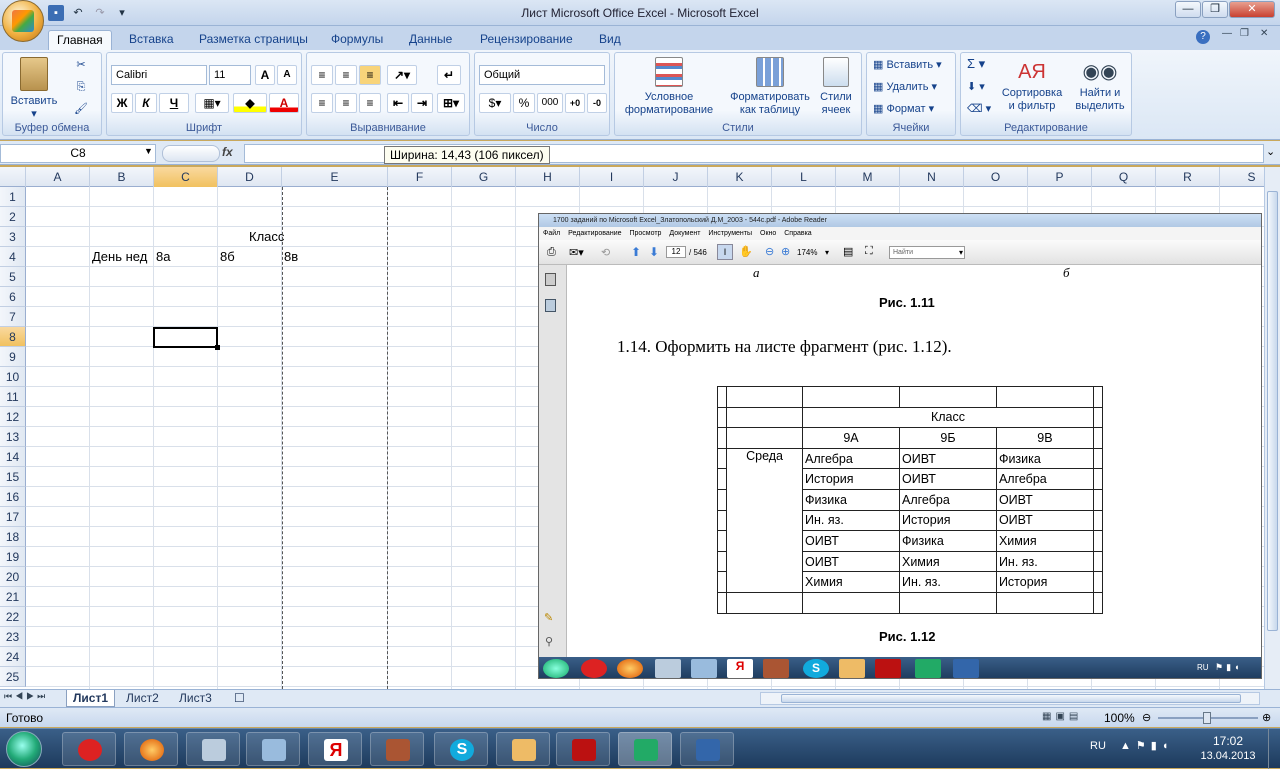 The height and width of the screenshot is (769, 1280). I want to click on align-top-icon: ≡, so click(322, 75).